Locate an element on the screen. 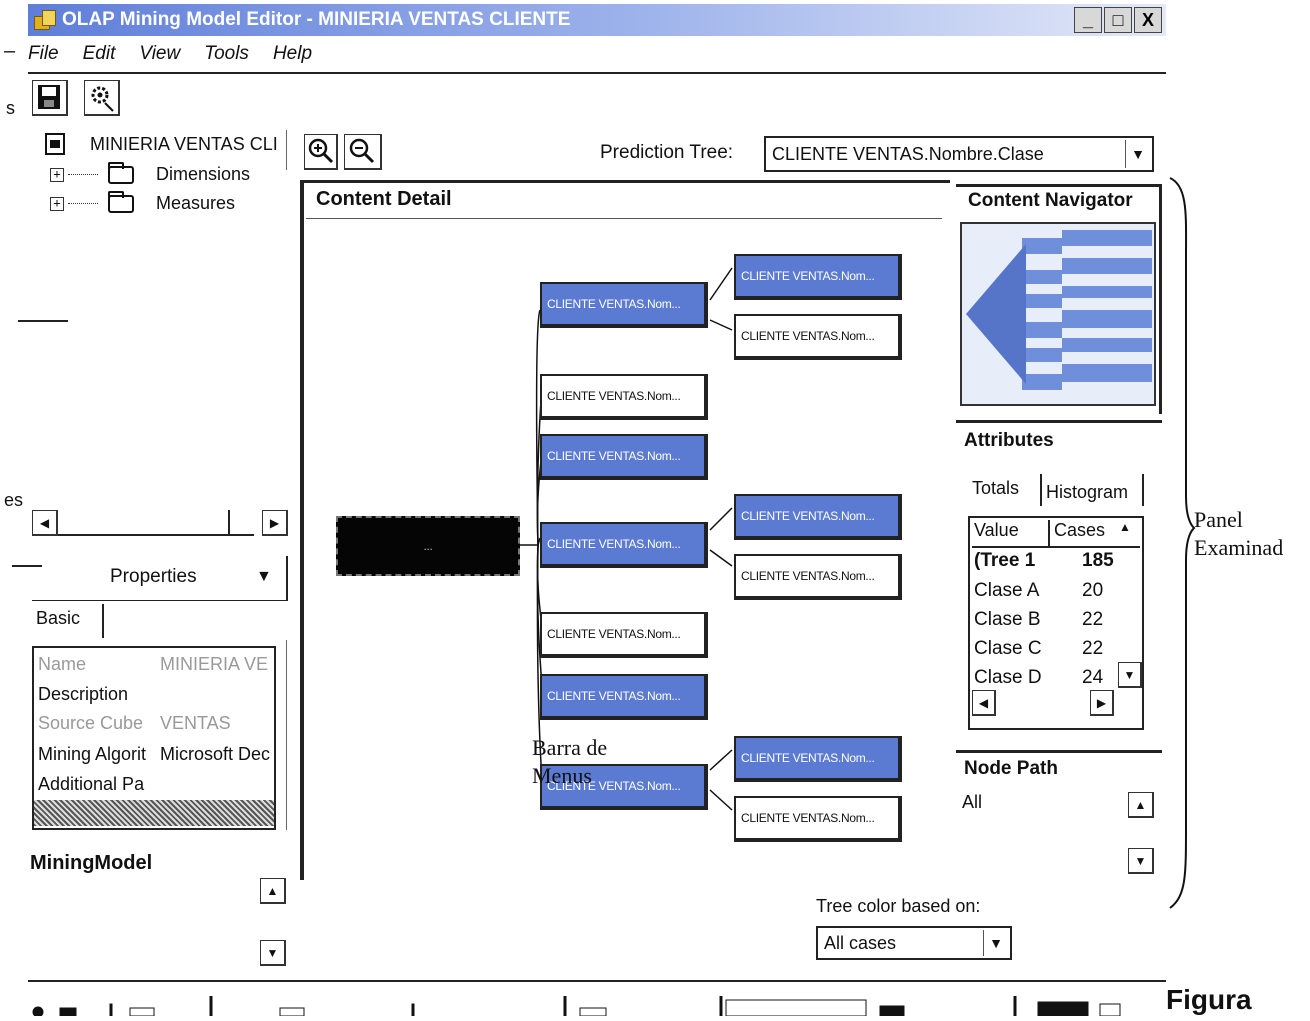 The height and width of the screenshot is (1021, 1310). attributes-title: Attributes is located at coordinates (1009, 440).